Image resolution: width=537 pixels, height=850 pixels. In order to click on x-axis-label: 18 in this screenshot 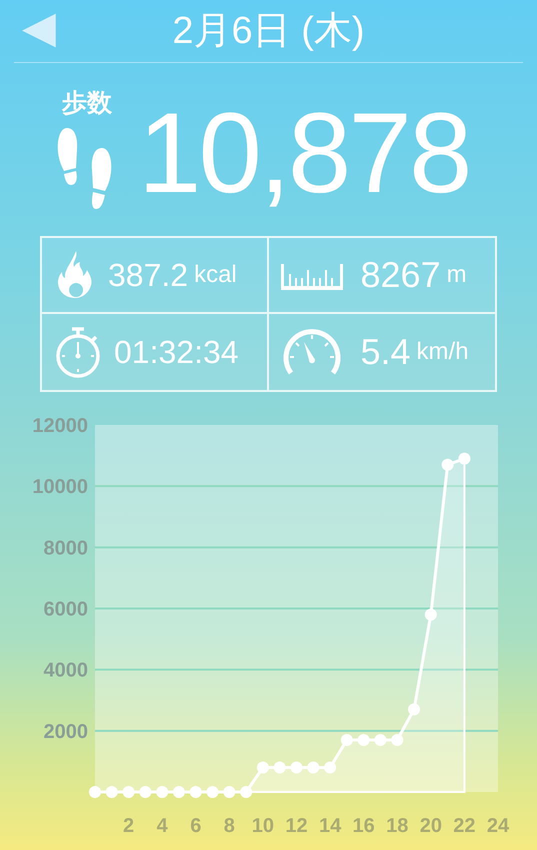, I will do `click(397, 826)`.